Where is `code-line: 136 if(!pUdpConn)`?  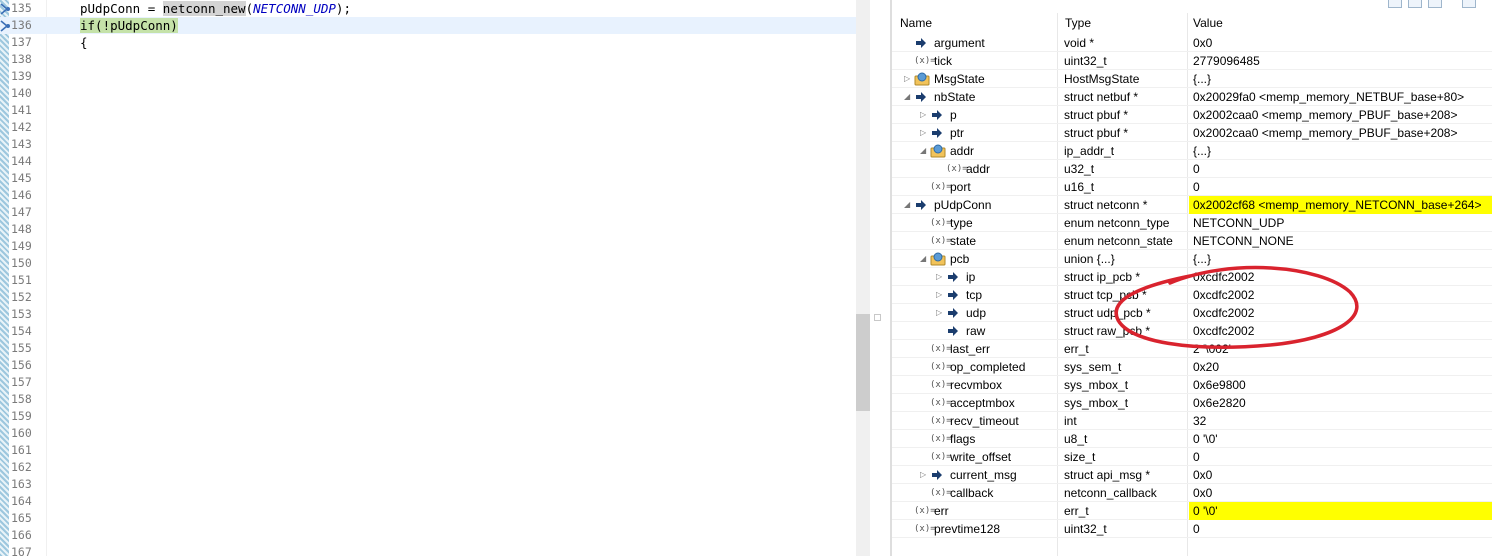 code-line: 136 if(!pUdpConn) is located at coordinates (428, 25).